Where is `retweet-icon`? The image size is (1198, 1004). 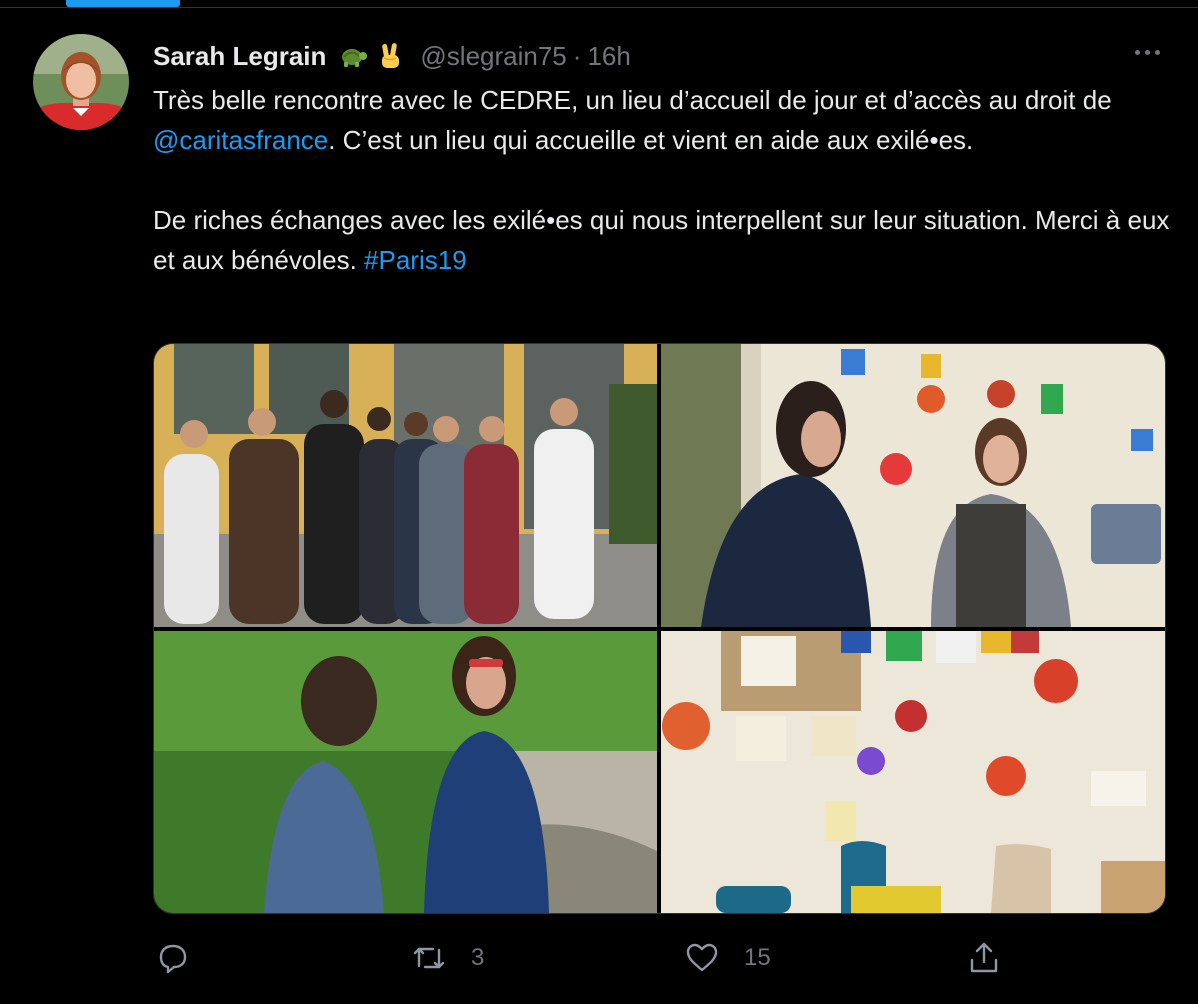 retweet-icon is located at coordinates (429, 958).